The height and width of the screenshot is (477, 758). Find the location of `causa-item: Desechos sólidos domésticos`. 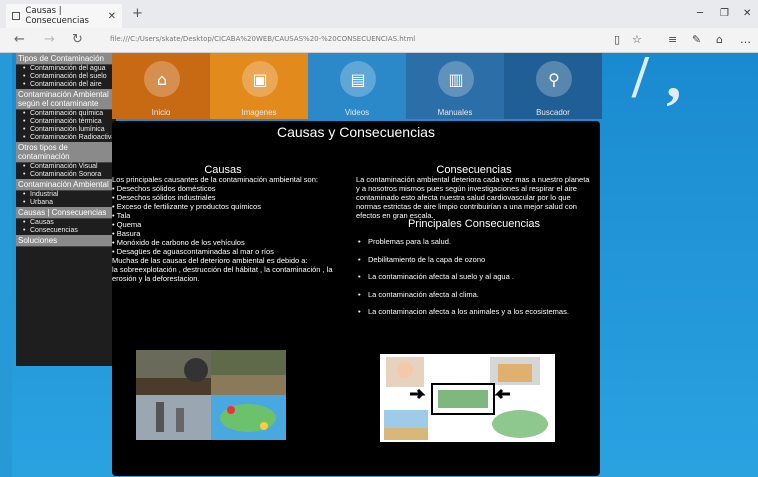

causa-item: Desechos sólidos domésticos is located at coordinates (223, 188).